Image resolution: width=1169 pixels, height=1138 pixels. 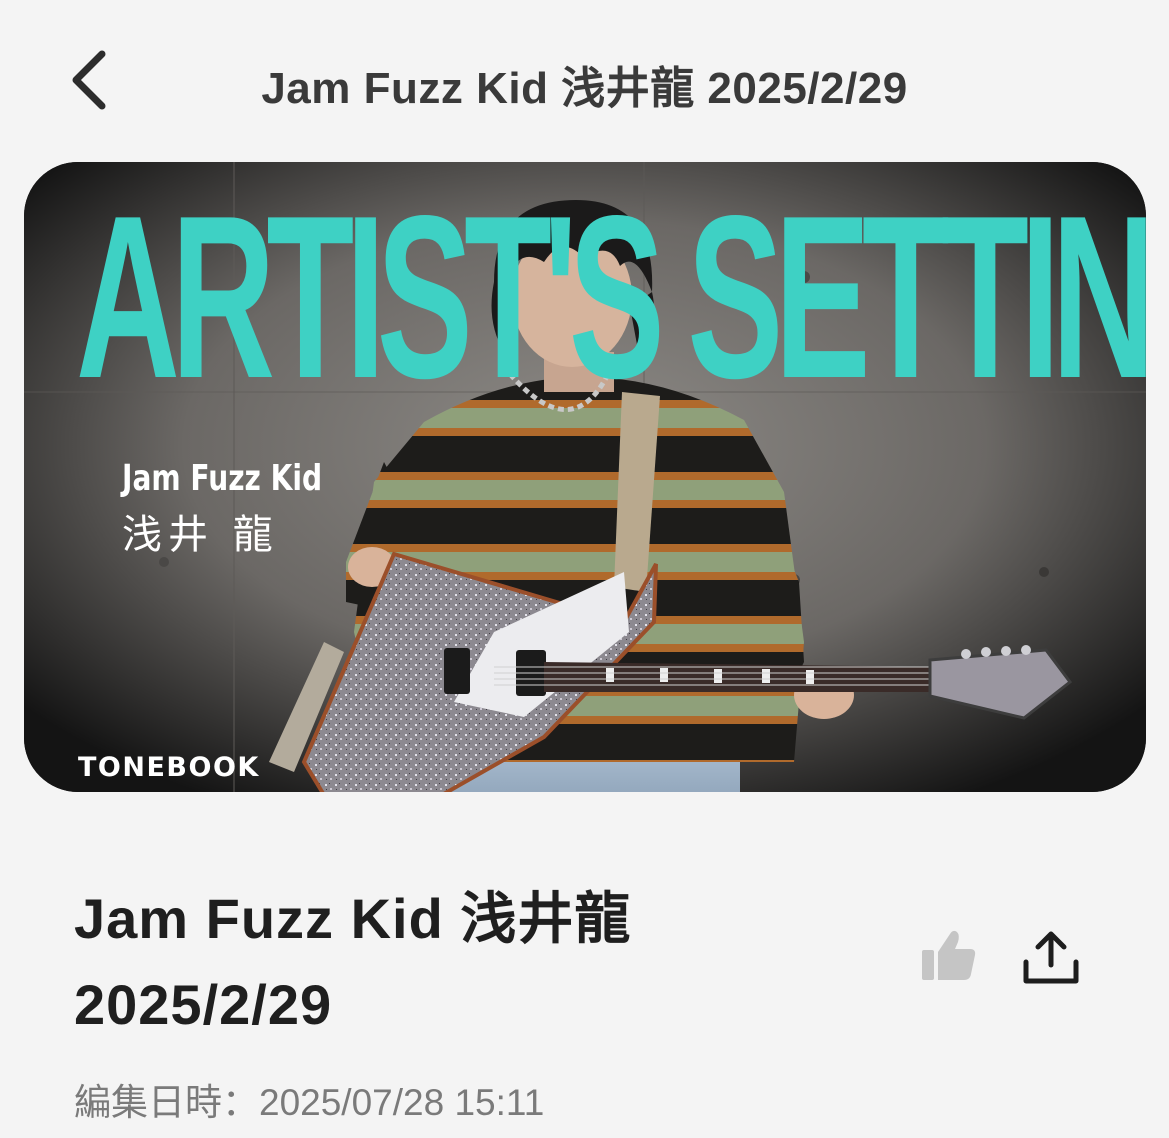 I want to click on edit-timestamp: 編集日時：2025/07/28 15:11, so click(x=309, y=1099).